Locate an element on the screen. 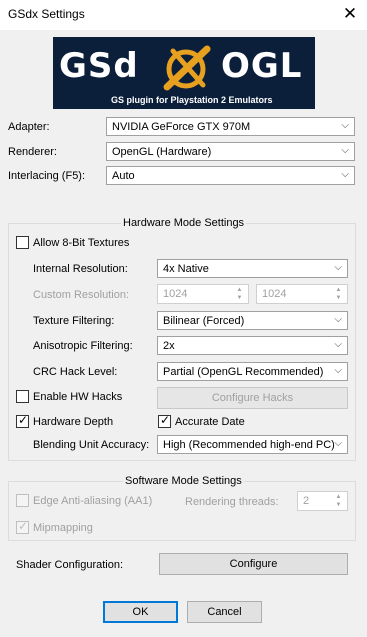 This screenshot has width=367, height=637. texture-filtering-label: Texture Filtering: is located at coordinates (74, 321).